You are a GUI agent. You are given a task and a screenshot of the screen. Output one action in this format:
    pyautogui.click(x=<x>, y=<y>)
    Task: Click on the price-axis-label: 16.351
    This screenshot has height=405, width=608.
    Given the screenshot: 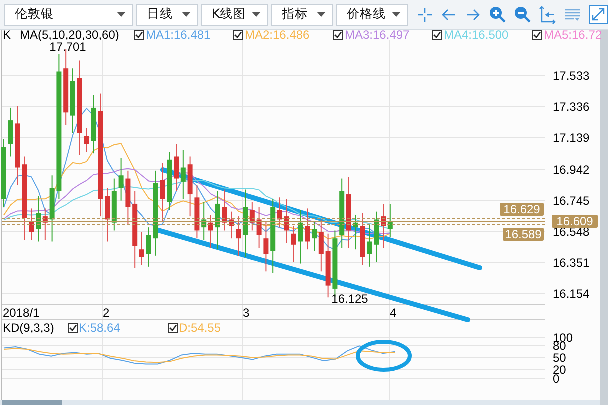 What is the action you would take?
    pyautogui.click(x=571, y=263)
    